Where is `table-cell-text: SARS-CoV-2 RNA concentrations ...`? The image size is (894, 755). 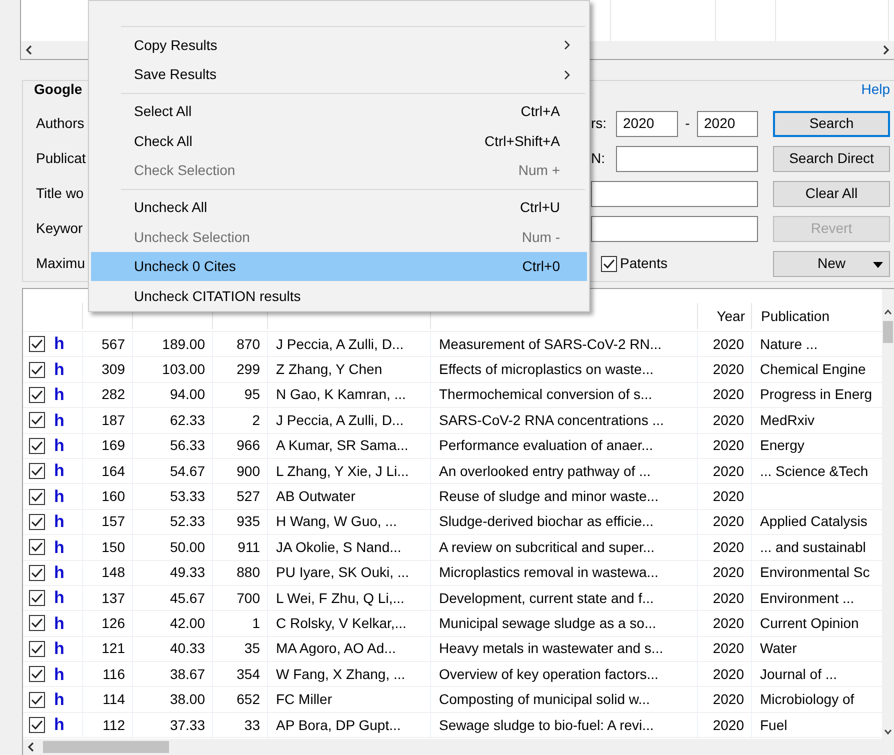 table-cell-text: SARS-CoV-2 RNA concentrations ... is located at coordinates (551, 420).